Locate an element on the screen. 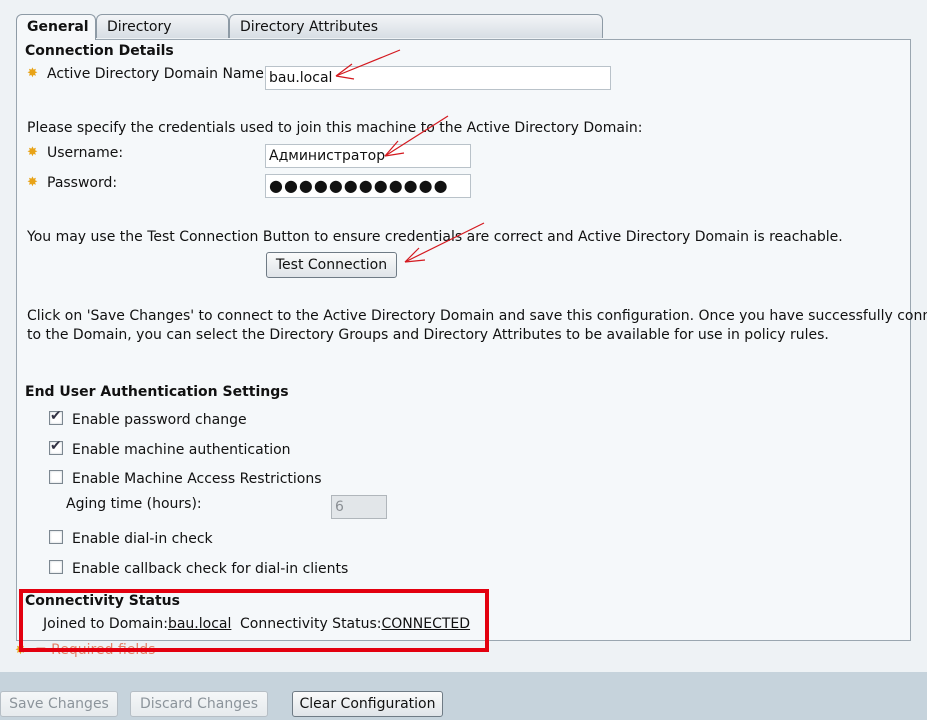 The width and height of the screenshot is (927, 720). connectivity-highlight-box is located at coordinates (254, 620).